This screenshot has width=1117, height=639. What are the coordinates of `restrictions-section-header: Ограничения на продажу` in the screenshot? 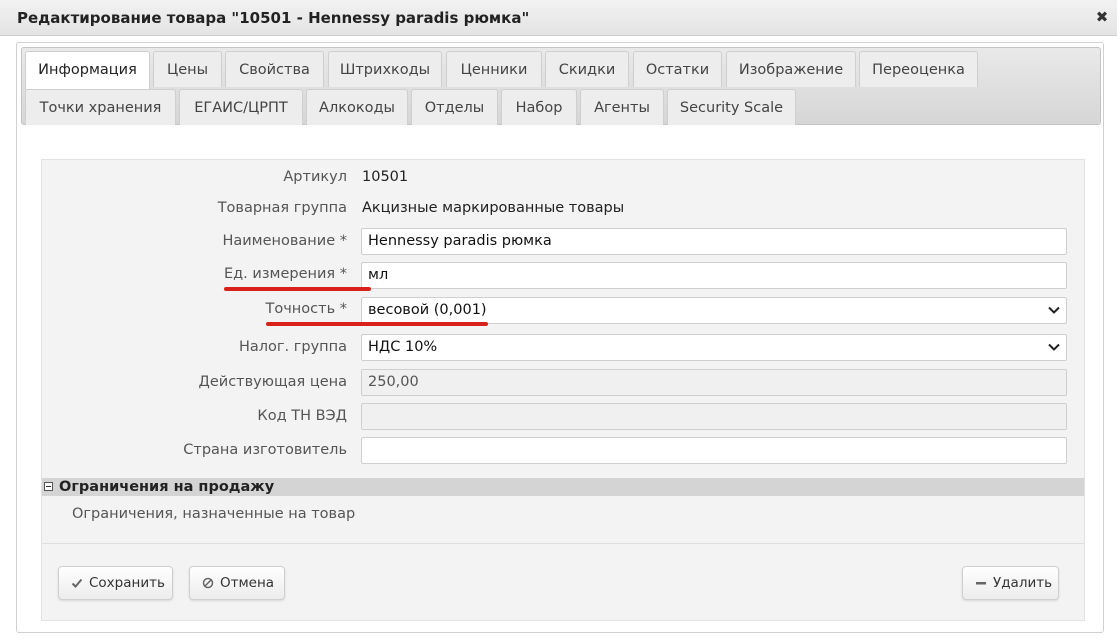 It's located at (563, 487).